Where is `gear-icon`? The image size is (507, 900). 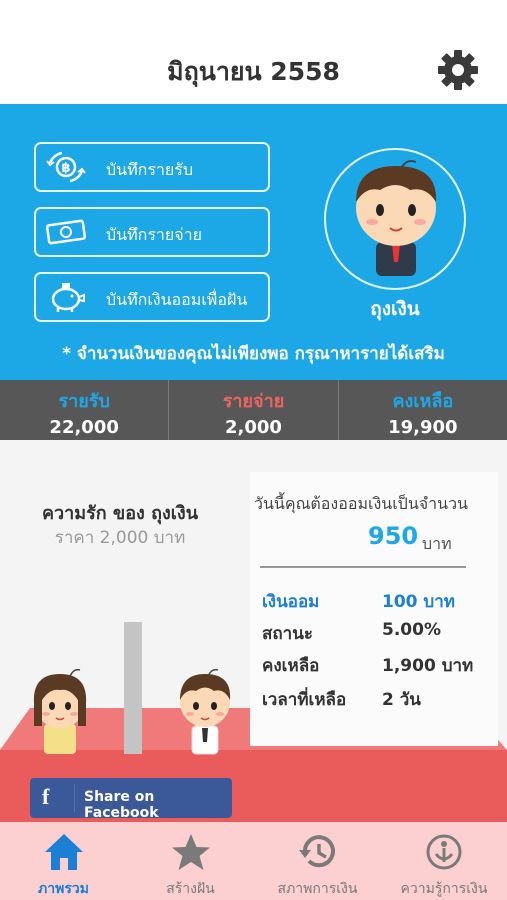
gear-icon is located at coordinates (458, 70).